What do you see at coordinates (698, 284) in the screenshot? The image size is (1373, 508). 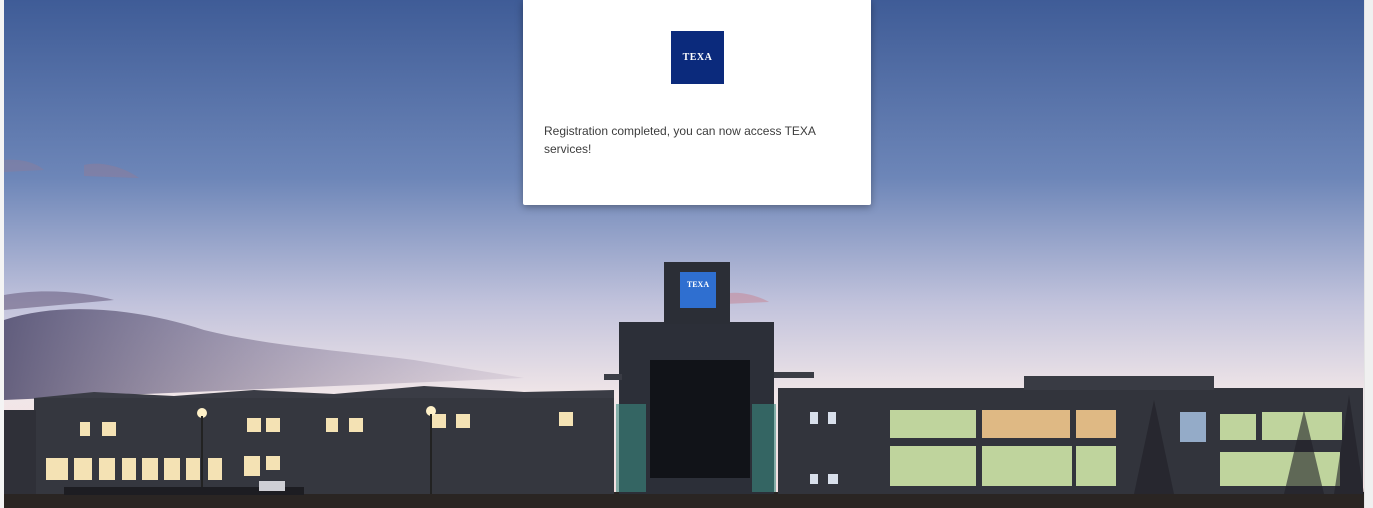 I see `building-sign-text: TEXA` at bounding box center [698, 284].